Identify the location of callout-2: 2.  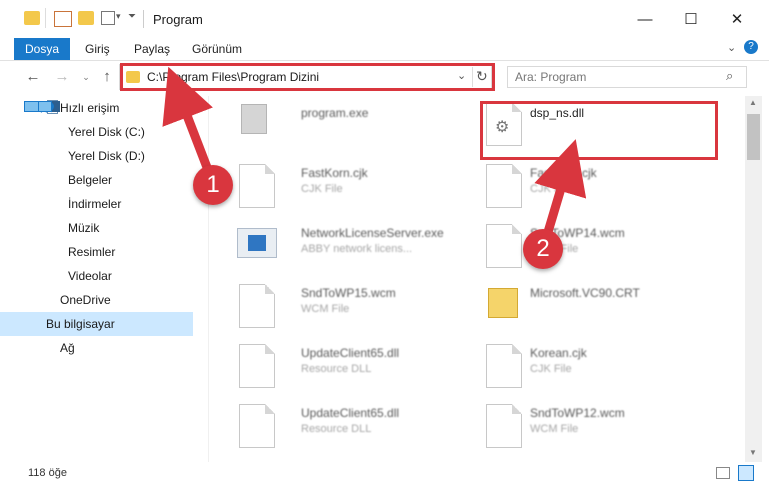
(543, 249).